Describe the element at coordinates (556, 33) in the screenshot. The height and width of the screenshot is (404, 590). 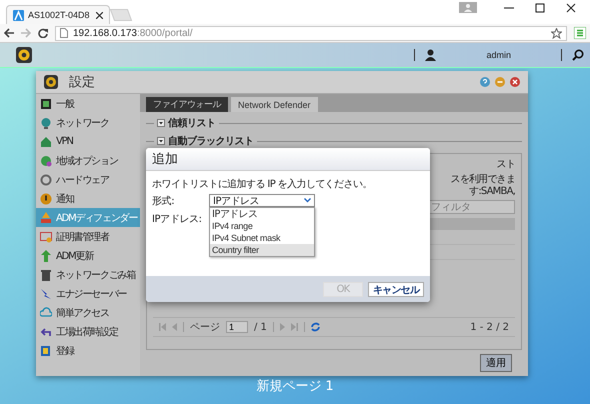
I see `star-icon` at that location.